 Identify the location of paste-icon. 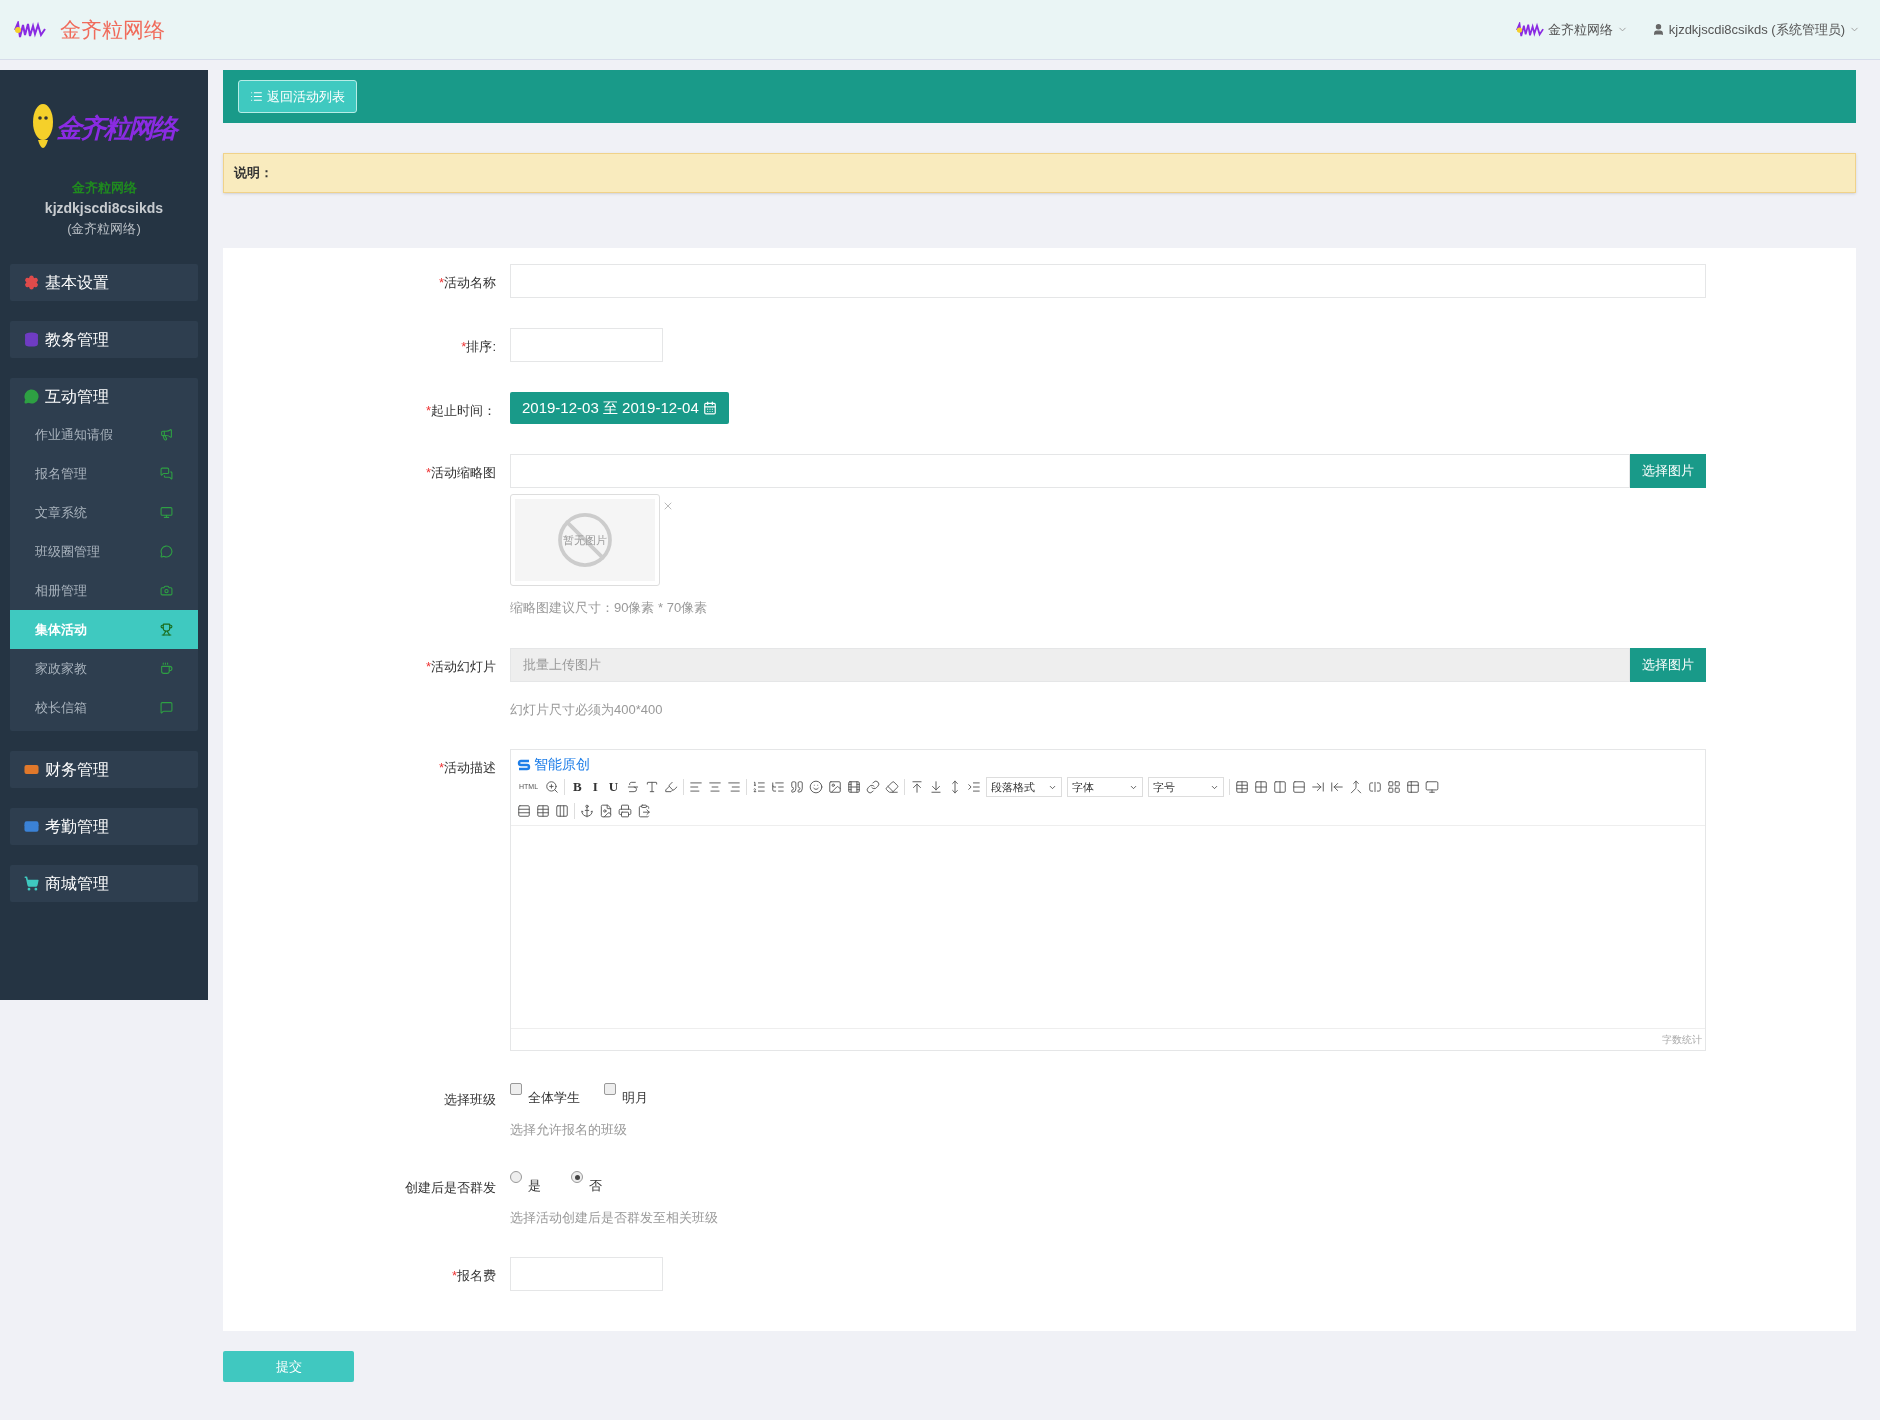
(644, 811).